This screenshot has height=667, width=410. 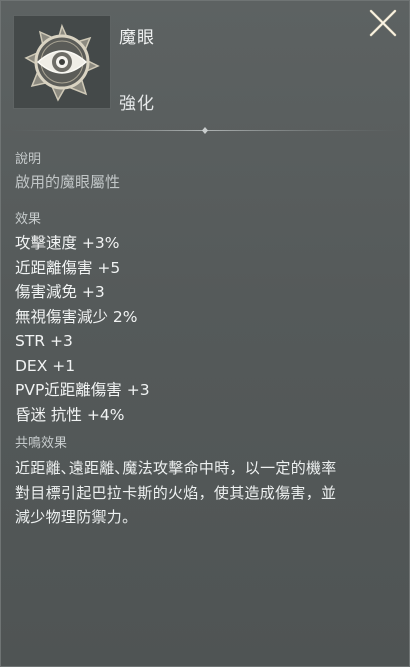 I want to click on effect-line: 昏迷 抗性 +4%, so click(x=70, y=414).